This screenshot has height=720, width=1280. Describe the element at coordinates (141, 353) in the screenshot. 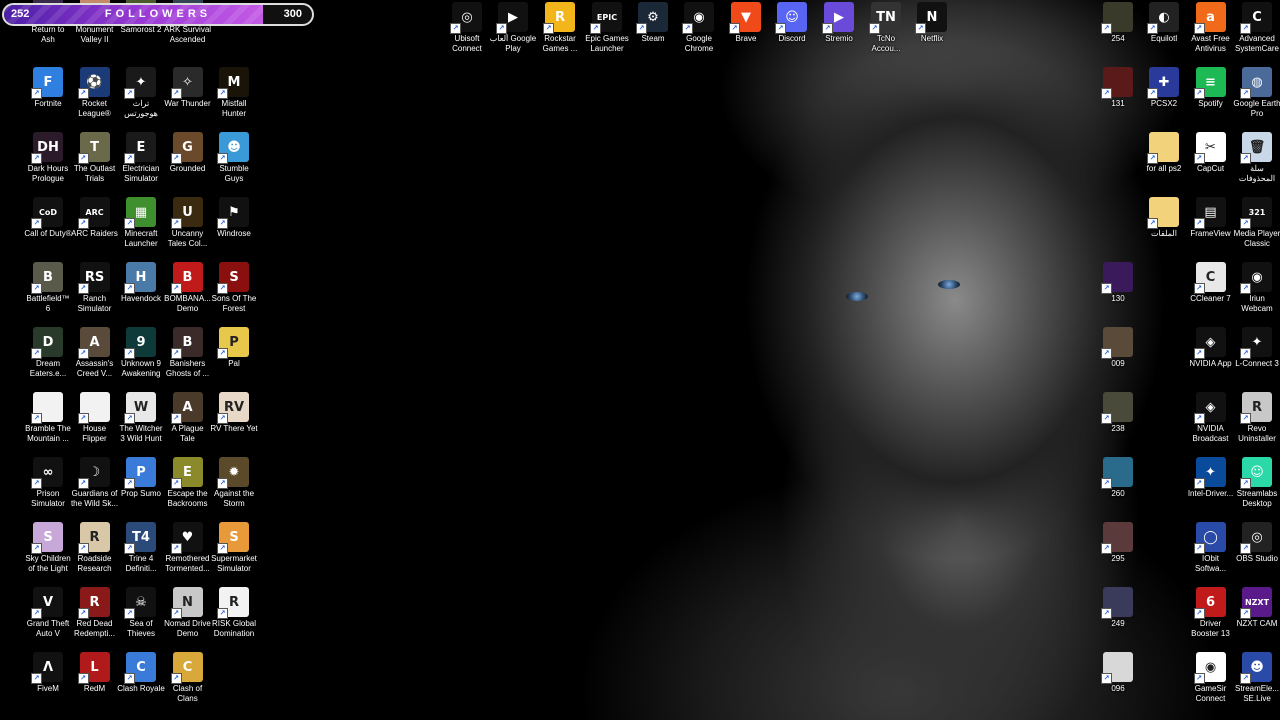

I see `desktop-icon: 9 ↗ Unknown 9 Awakening` at that location.